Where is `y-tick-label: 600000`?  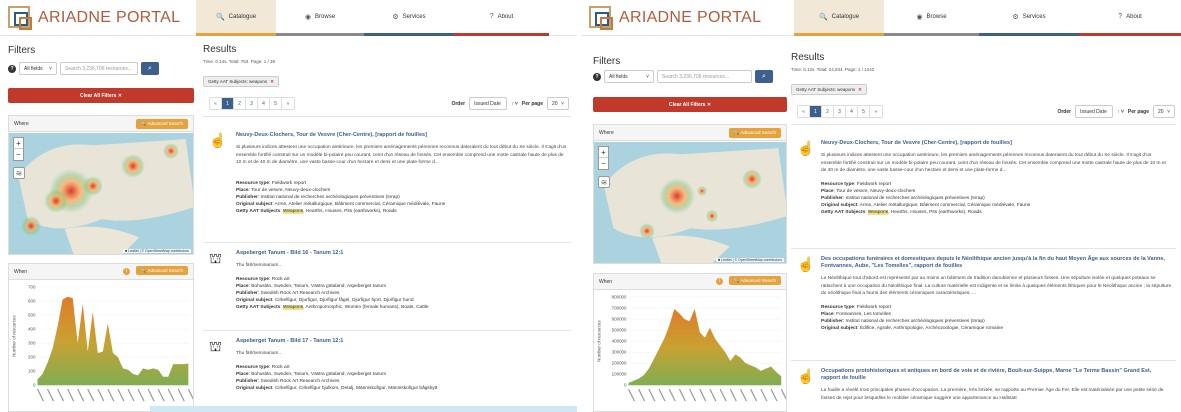 y-tick-label: 600000 is located at coordinates (619, 319).